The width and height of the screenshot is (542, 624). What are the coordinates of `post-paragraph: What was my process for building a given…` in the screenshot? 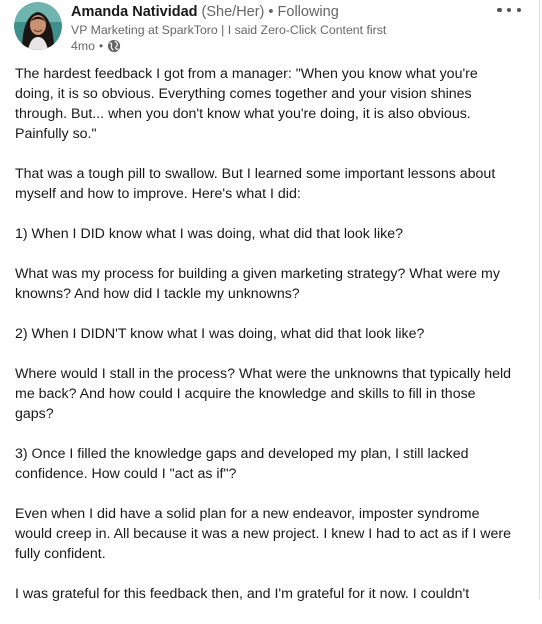 It's located at (257, 284).